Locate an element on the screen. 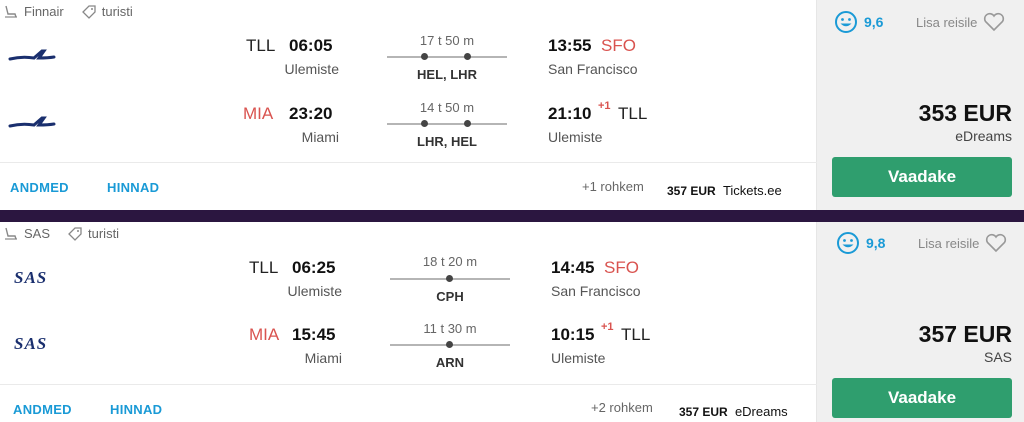 The height and width of the screenshot is (422, 1024). arrive-time: 21:10 is located at coordinates (570, 113).